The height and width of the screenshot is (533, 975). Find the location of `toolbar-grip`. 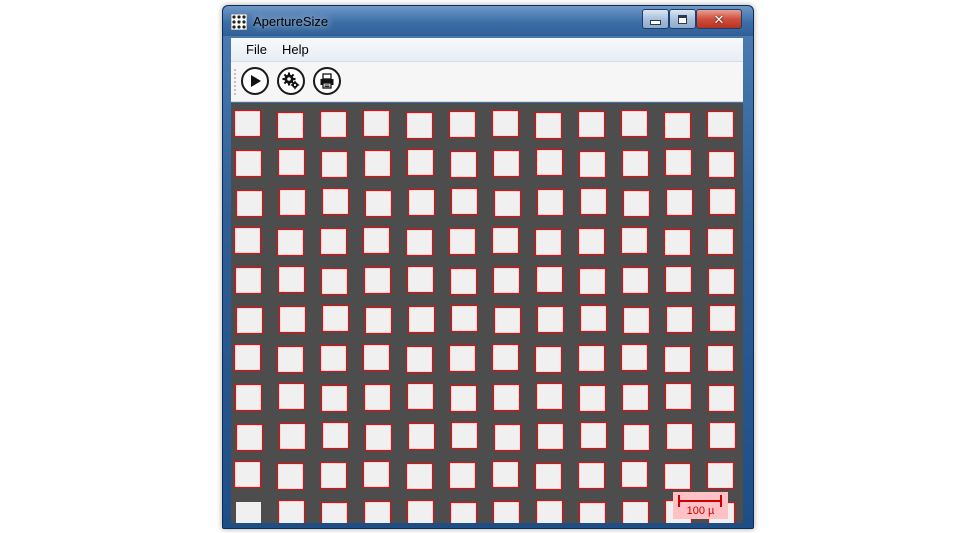

toolbar-grip is located at coordinates (235, 82).